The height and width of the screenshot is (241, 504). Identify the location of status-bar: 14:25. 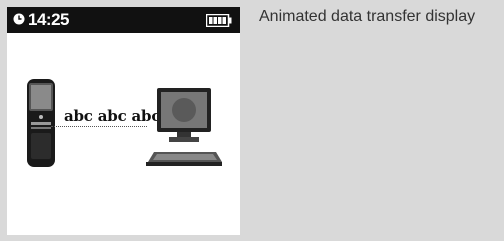
(123, 20).